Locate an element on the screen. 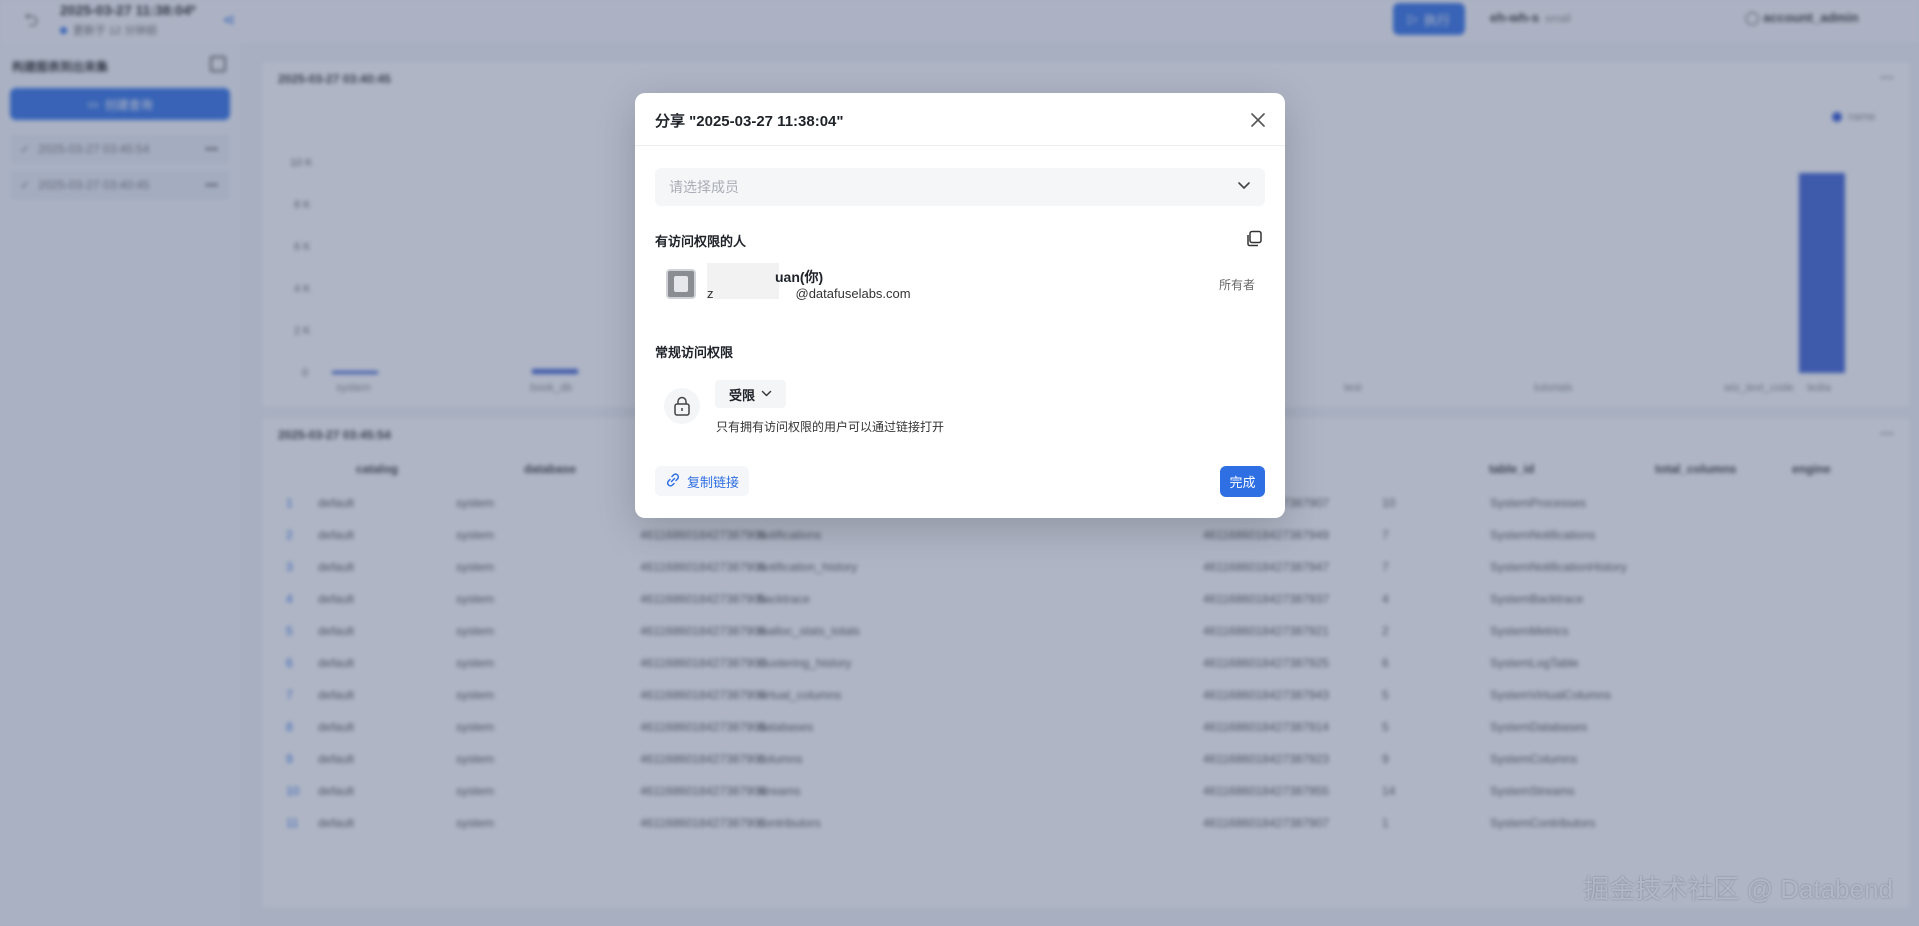 The image size is (1919, 926). copy-icon is located at coordinates (1254, 239).